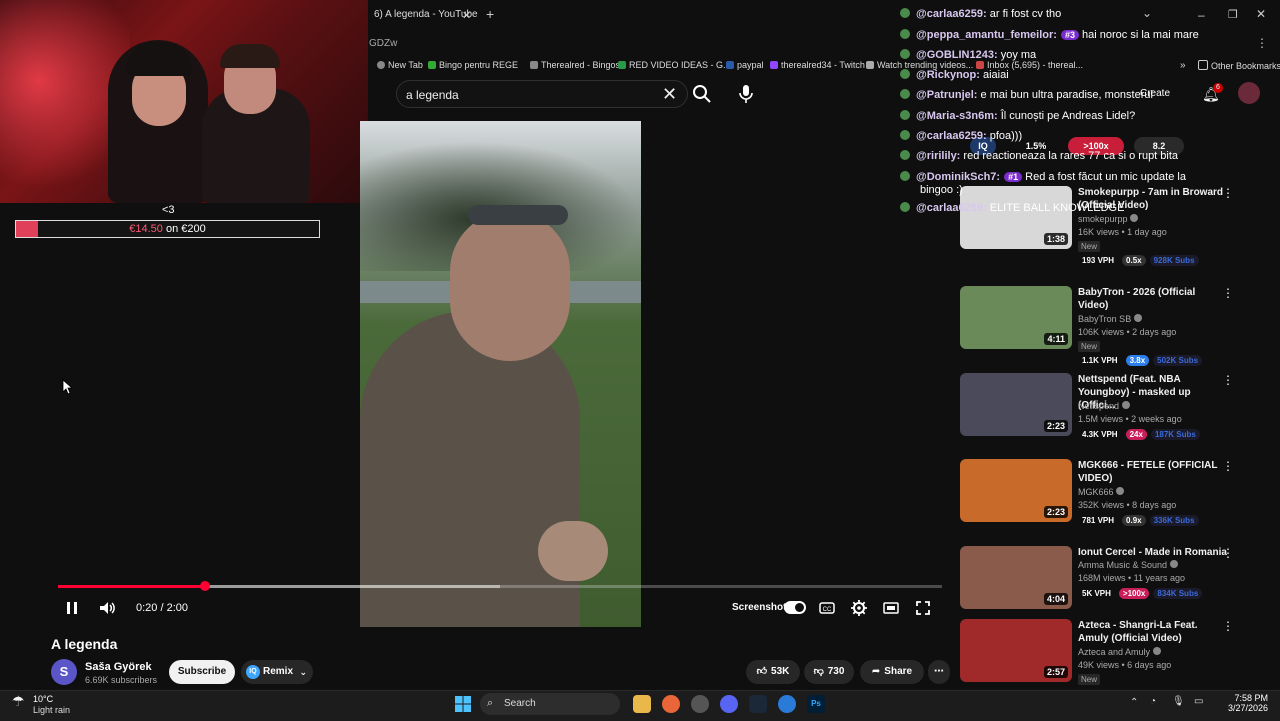 The height and width of the screenshot is (721, 1280). I want to click on recommended-channel: Azteca and Amuly, so click(1119, 652).